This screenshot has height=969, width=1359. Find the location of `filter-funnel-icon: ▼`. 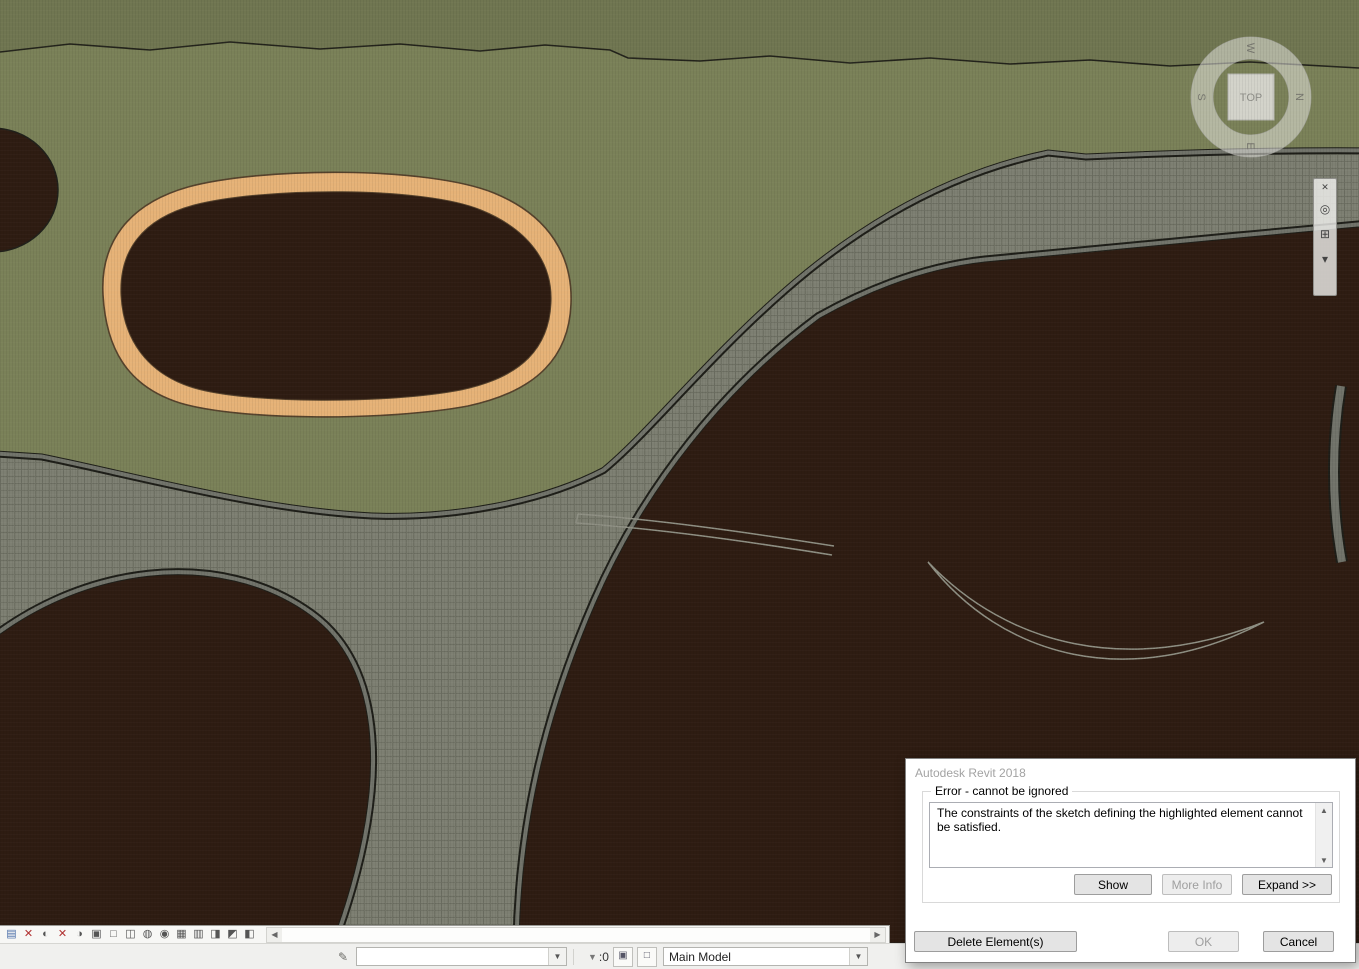

filter-funnel-icon: ▼ is located at coordinates (592, 956).